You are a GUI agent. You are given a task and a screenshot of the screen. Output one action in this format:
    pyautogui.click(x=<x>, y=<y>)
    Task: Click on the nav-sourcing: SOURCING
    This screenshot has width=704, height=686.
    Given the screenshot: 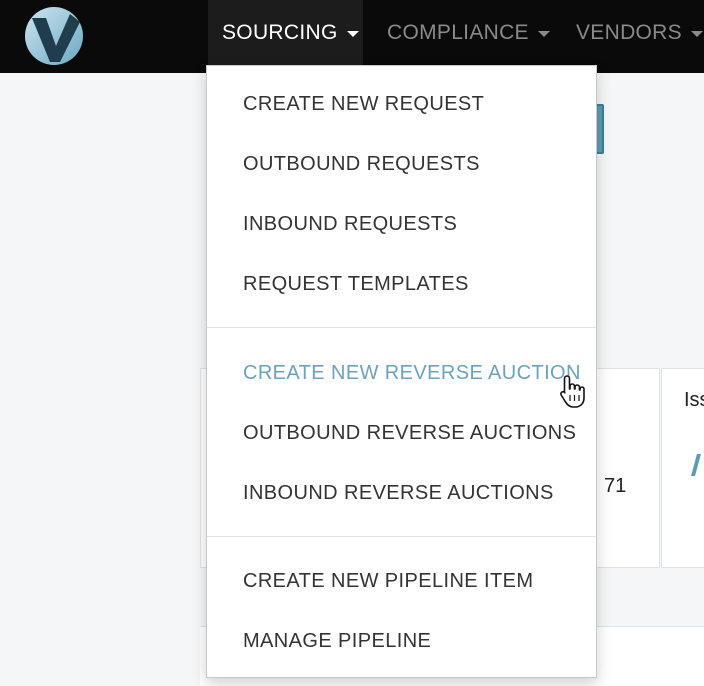 What is the action you would take?
    pyautogui.click(x=285, y=33)
    